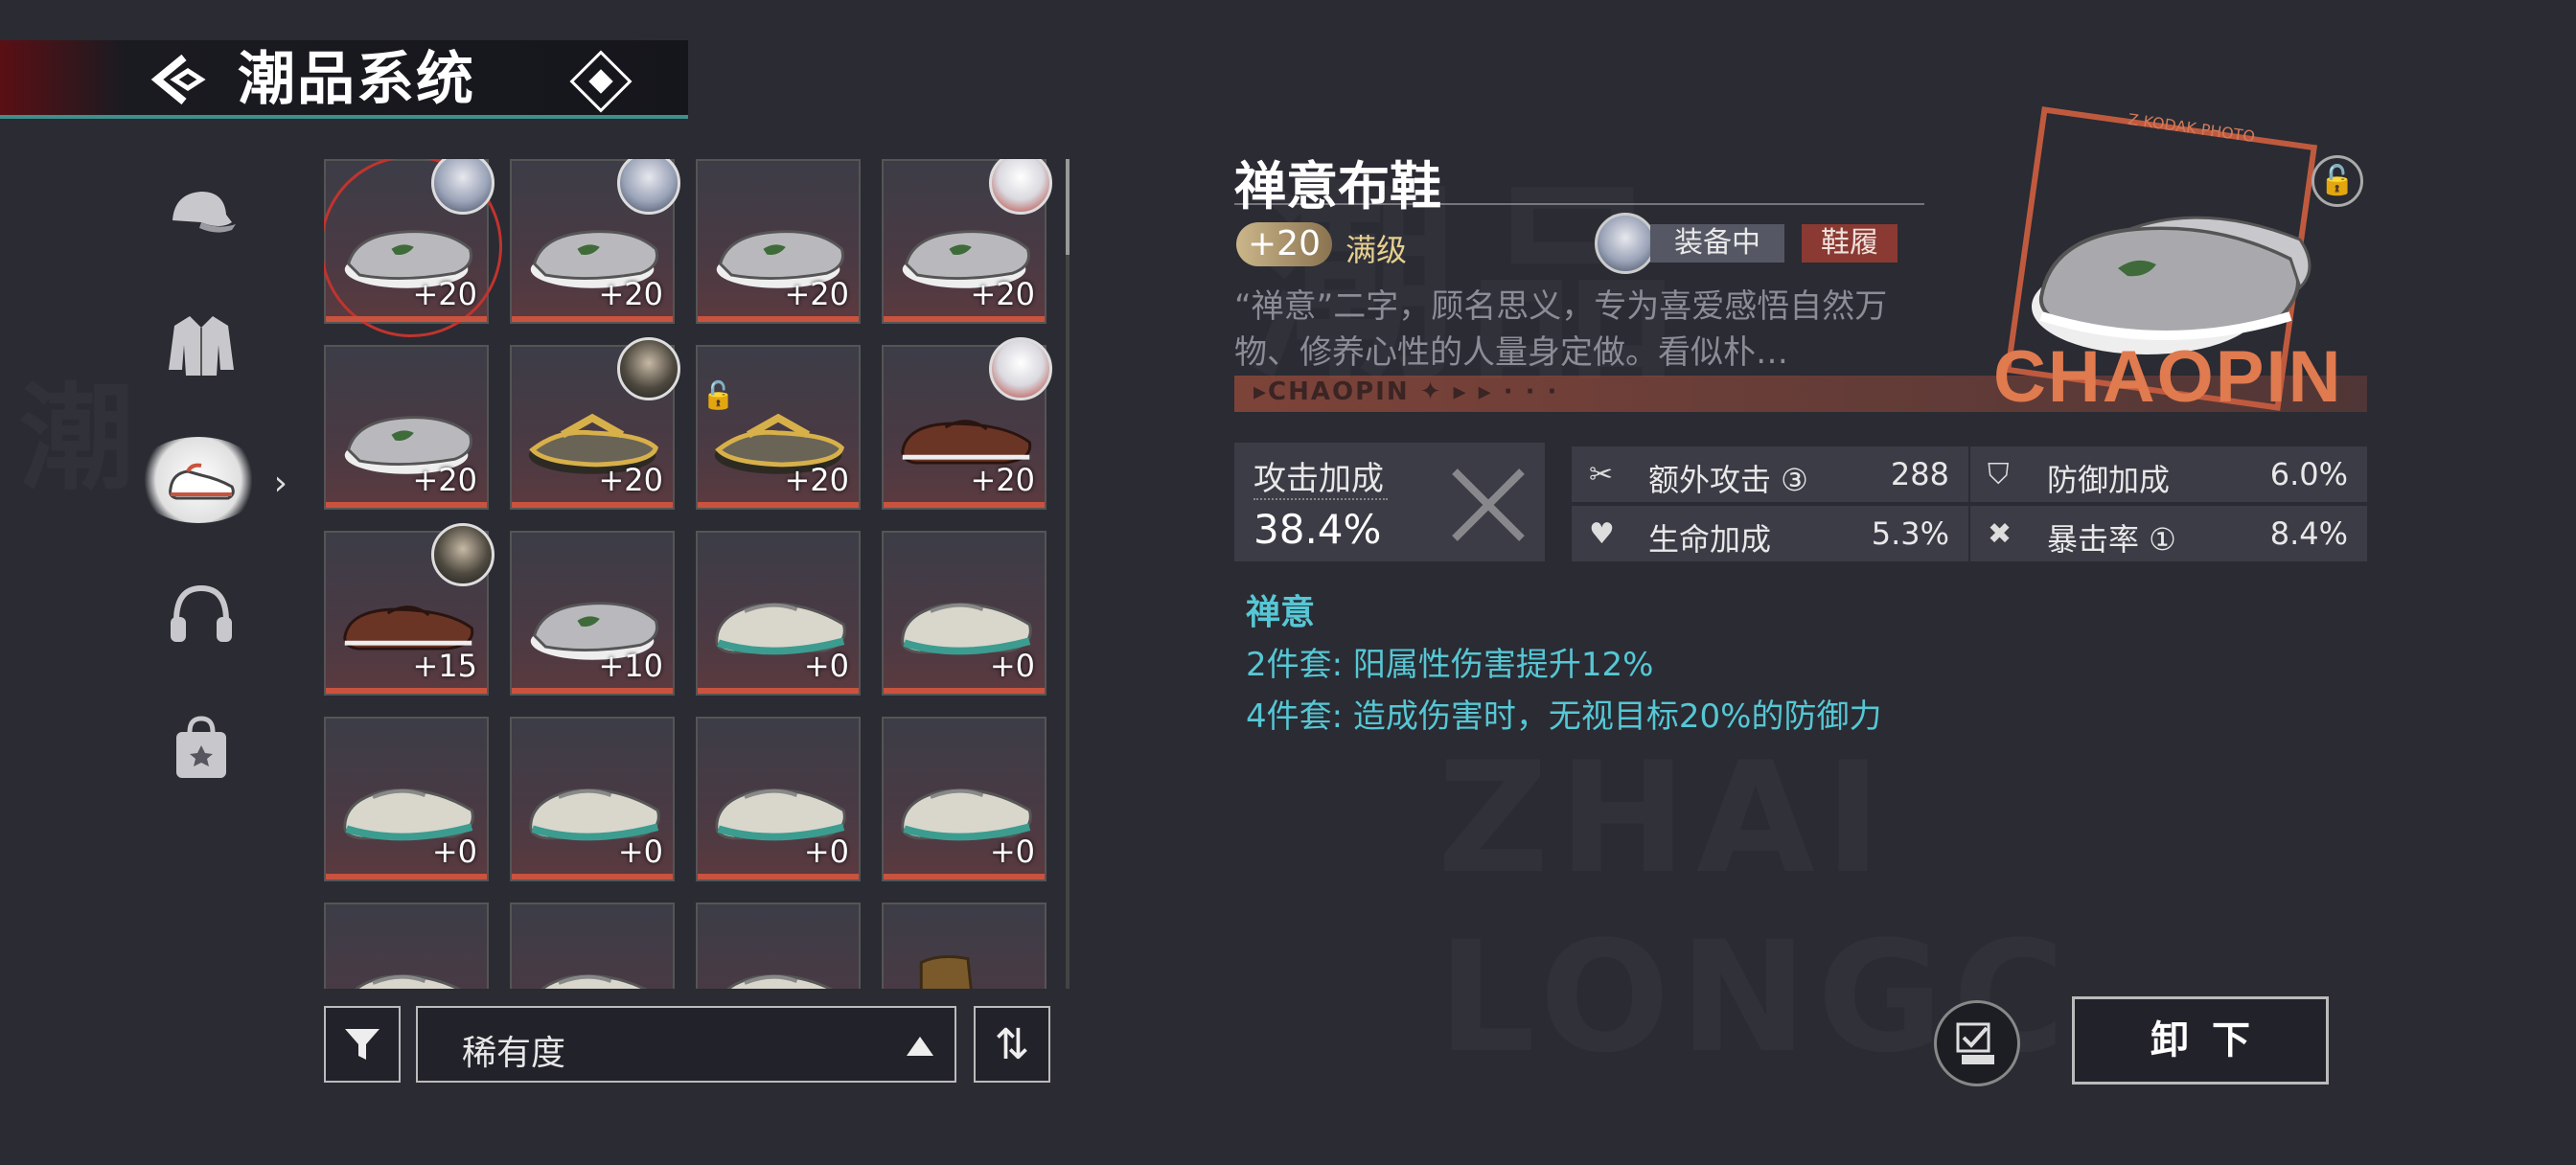  I want to click on sub-stat: ✂ 额外攻击 ③ 288, so click(1770, 474).